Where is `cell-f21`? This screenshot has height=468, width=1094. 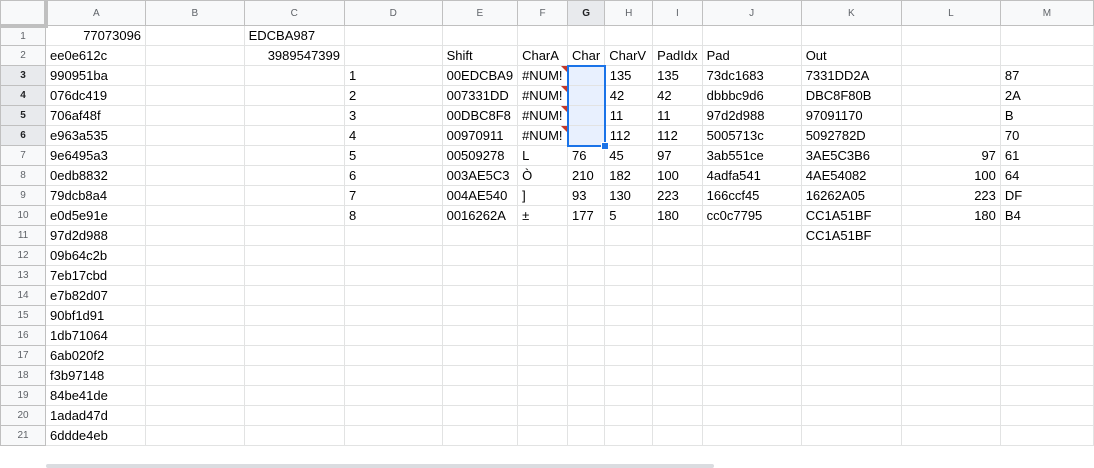 cell-f21 is located at coordinates (543, 435).